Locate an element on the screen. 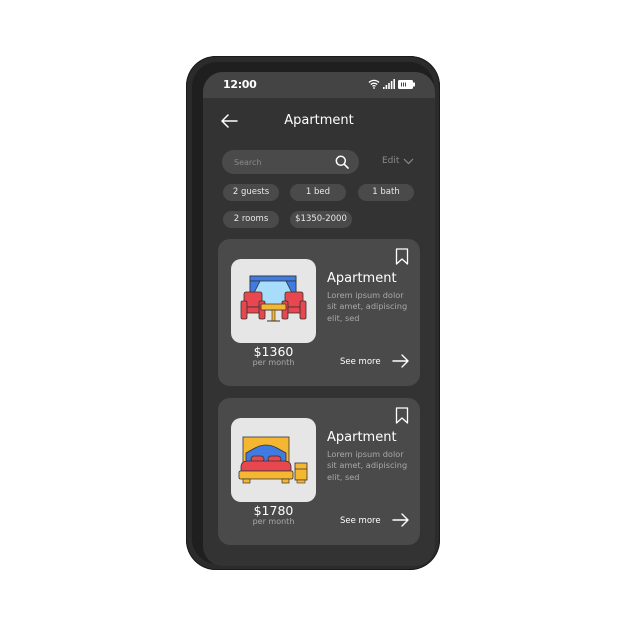  search-bar is located at coordinates (290, 162).